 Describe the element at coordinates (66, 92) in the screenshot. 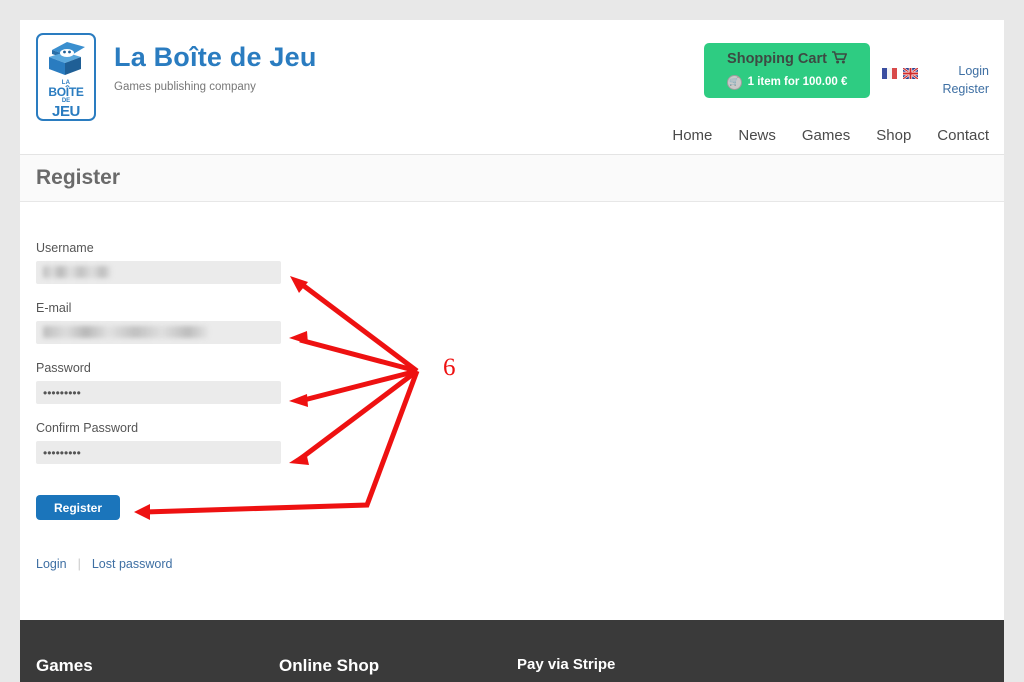

I see `logo-line-2: BOÎTE` at that location.